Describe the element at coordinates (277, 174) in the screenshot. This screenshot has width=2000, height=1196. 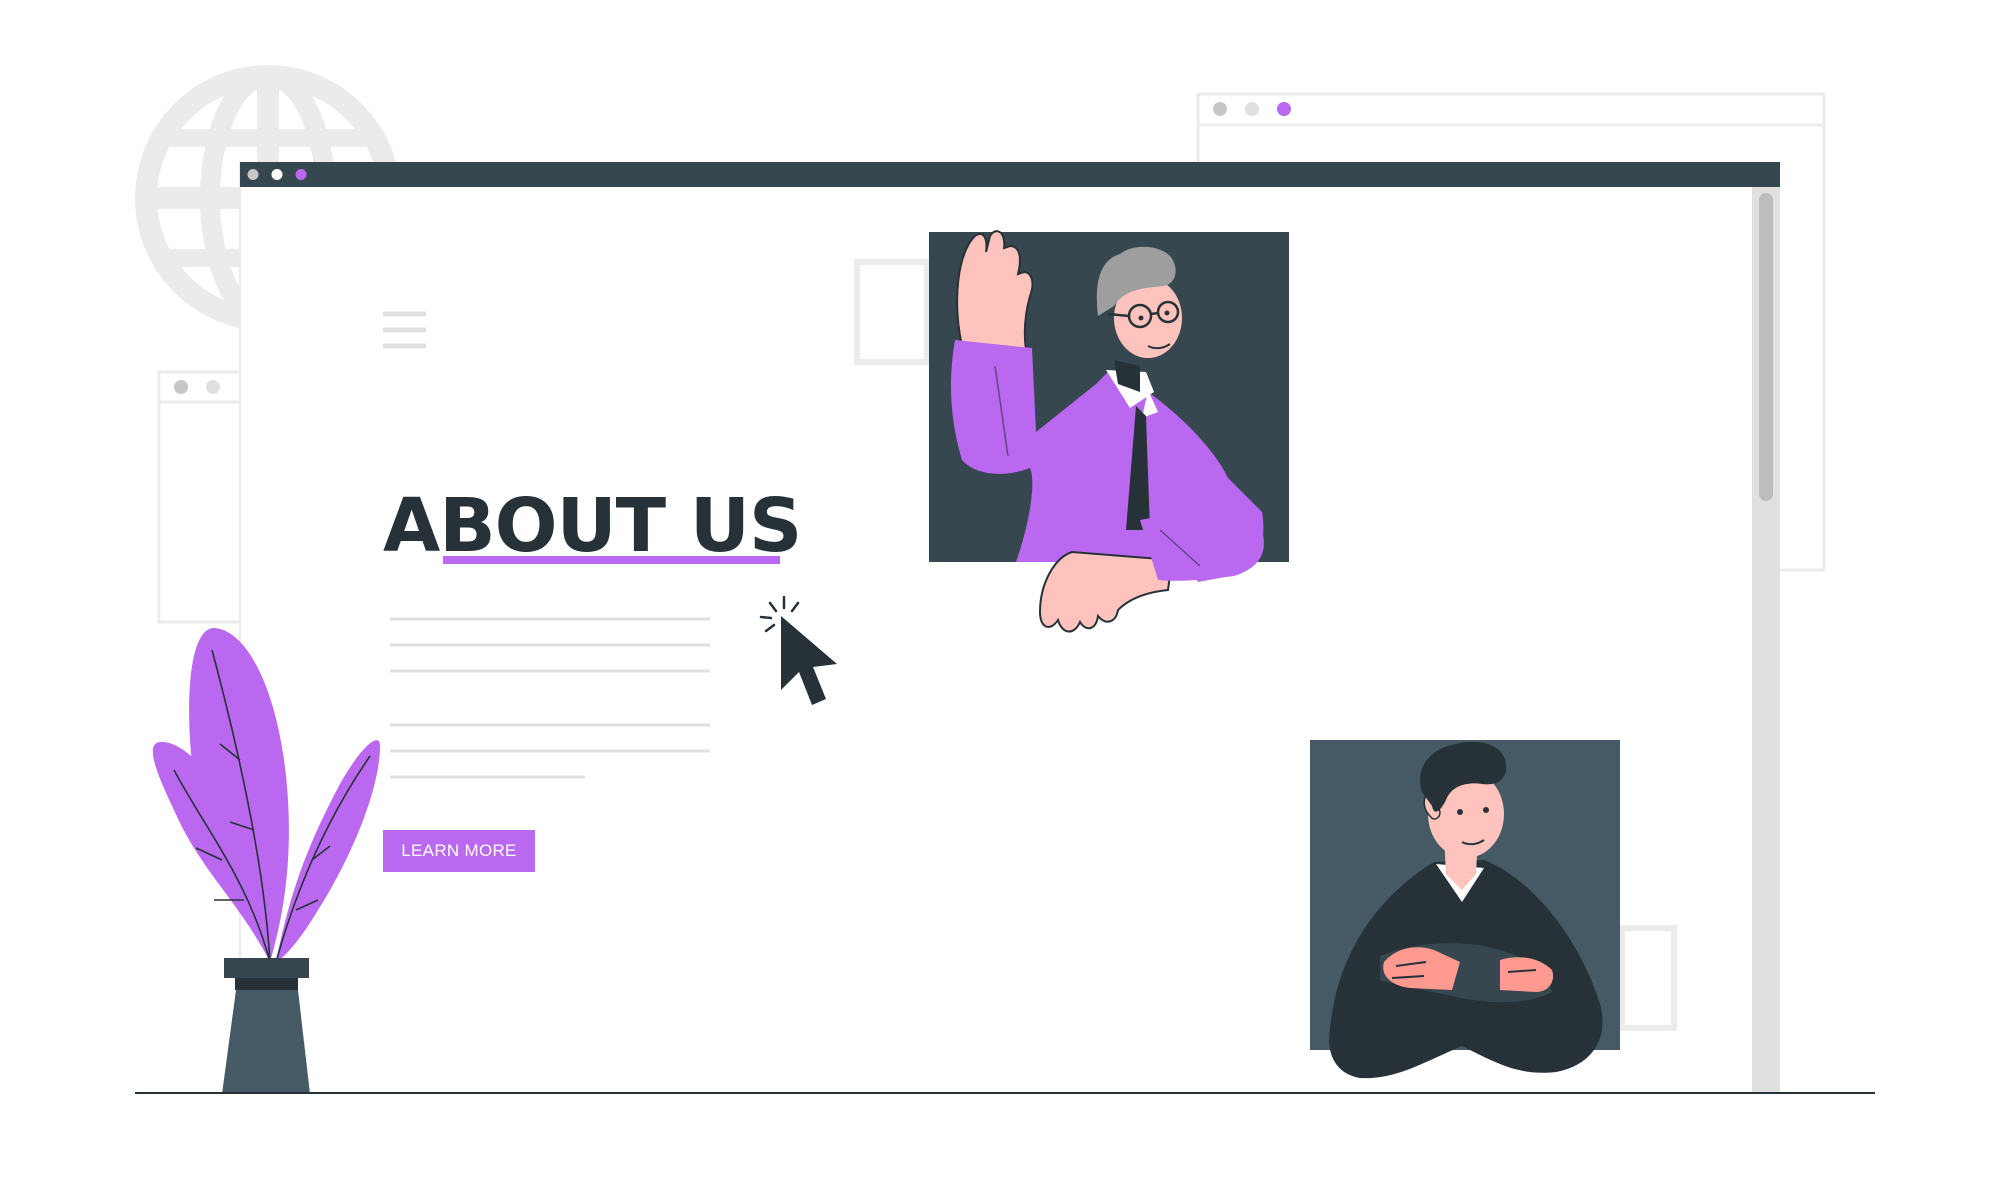
I see `window-dot-white` at that location.